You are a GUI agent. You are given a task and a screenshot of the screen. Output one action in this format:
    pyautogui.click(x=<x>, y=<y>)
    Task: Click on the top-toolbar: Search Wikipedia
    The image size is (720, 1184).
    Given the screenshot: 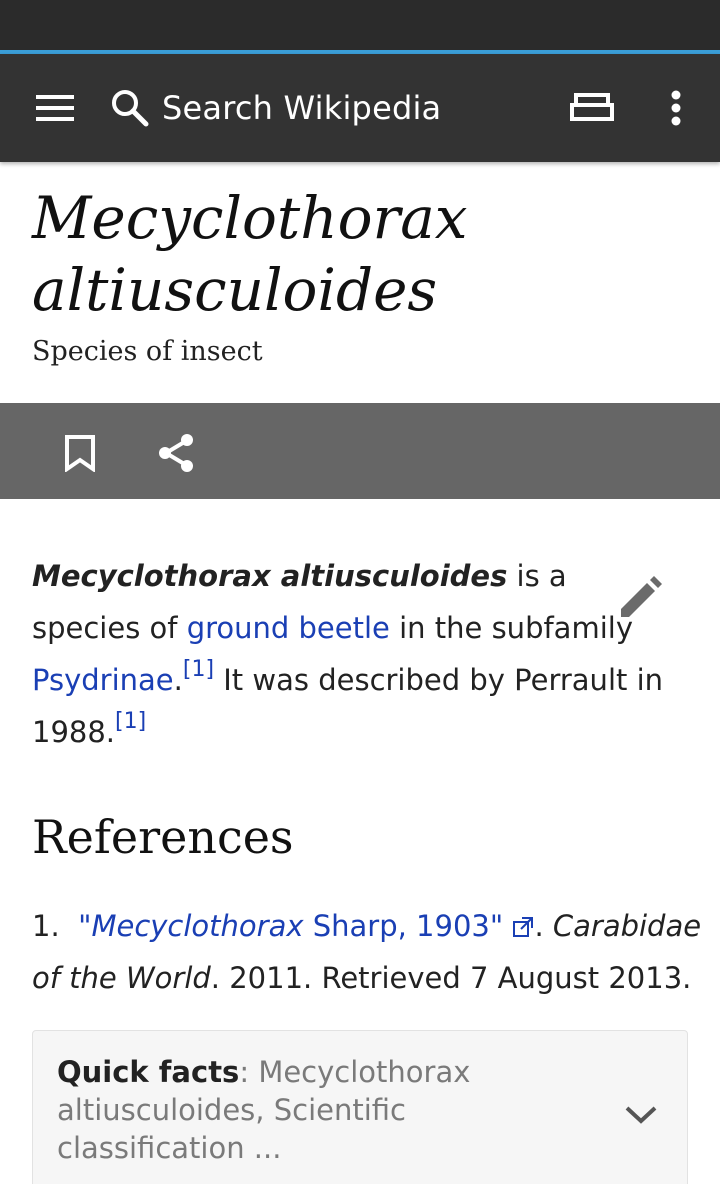 What is the action you would take?
    pyautogui.click(x=360, y=108)
    